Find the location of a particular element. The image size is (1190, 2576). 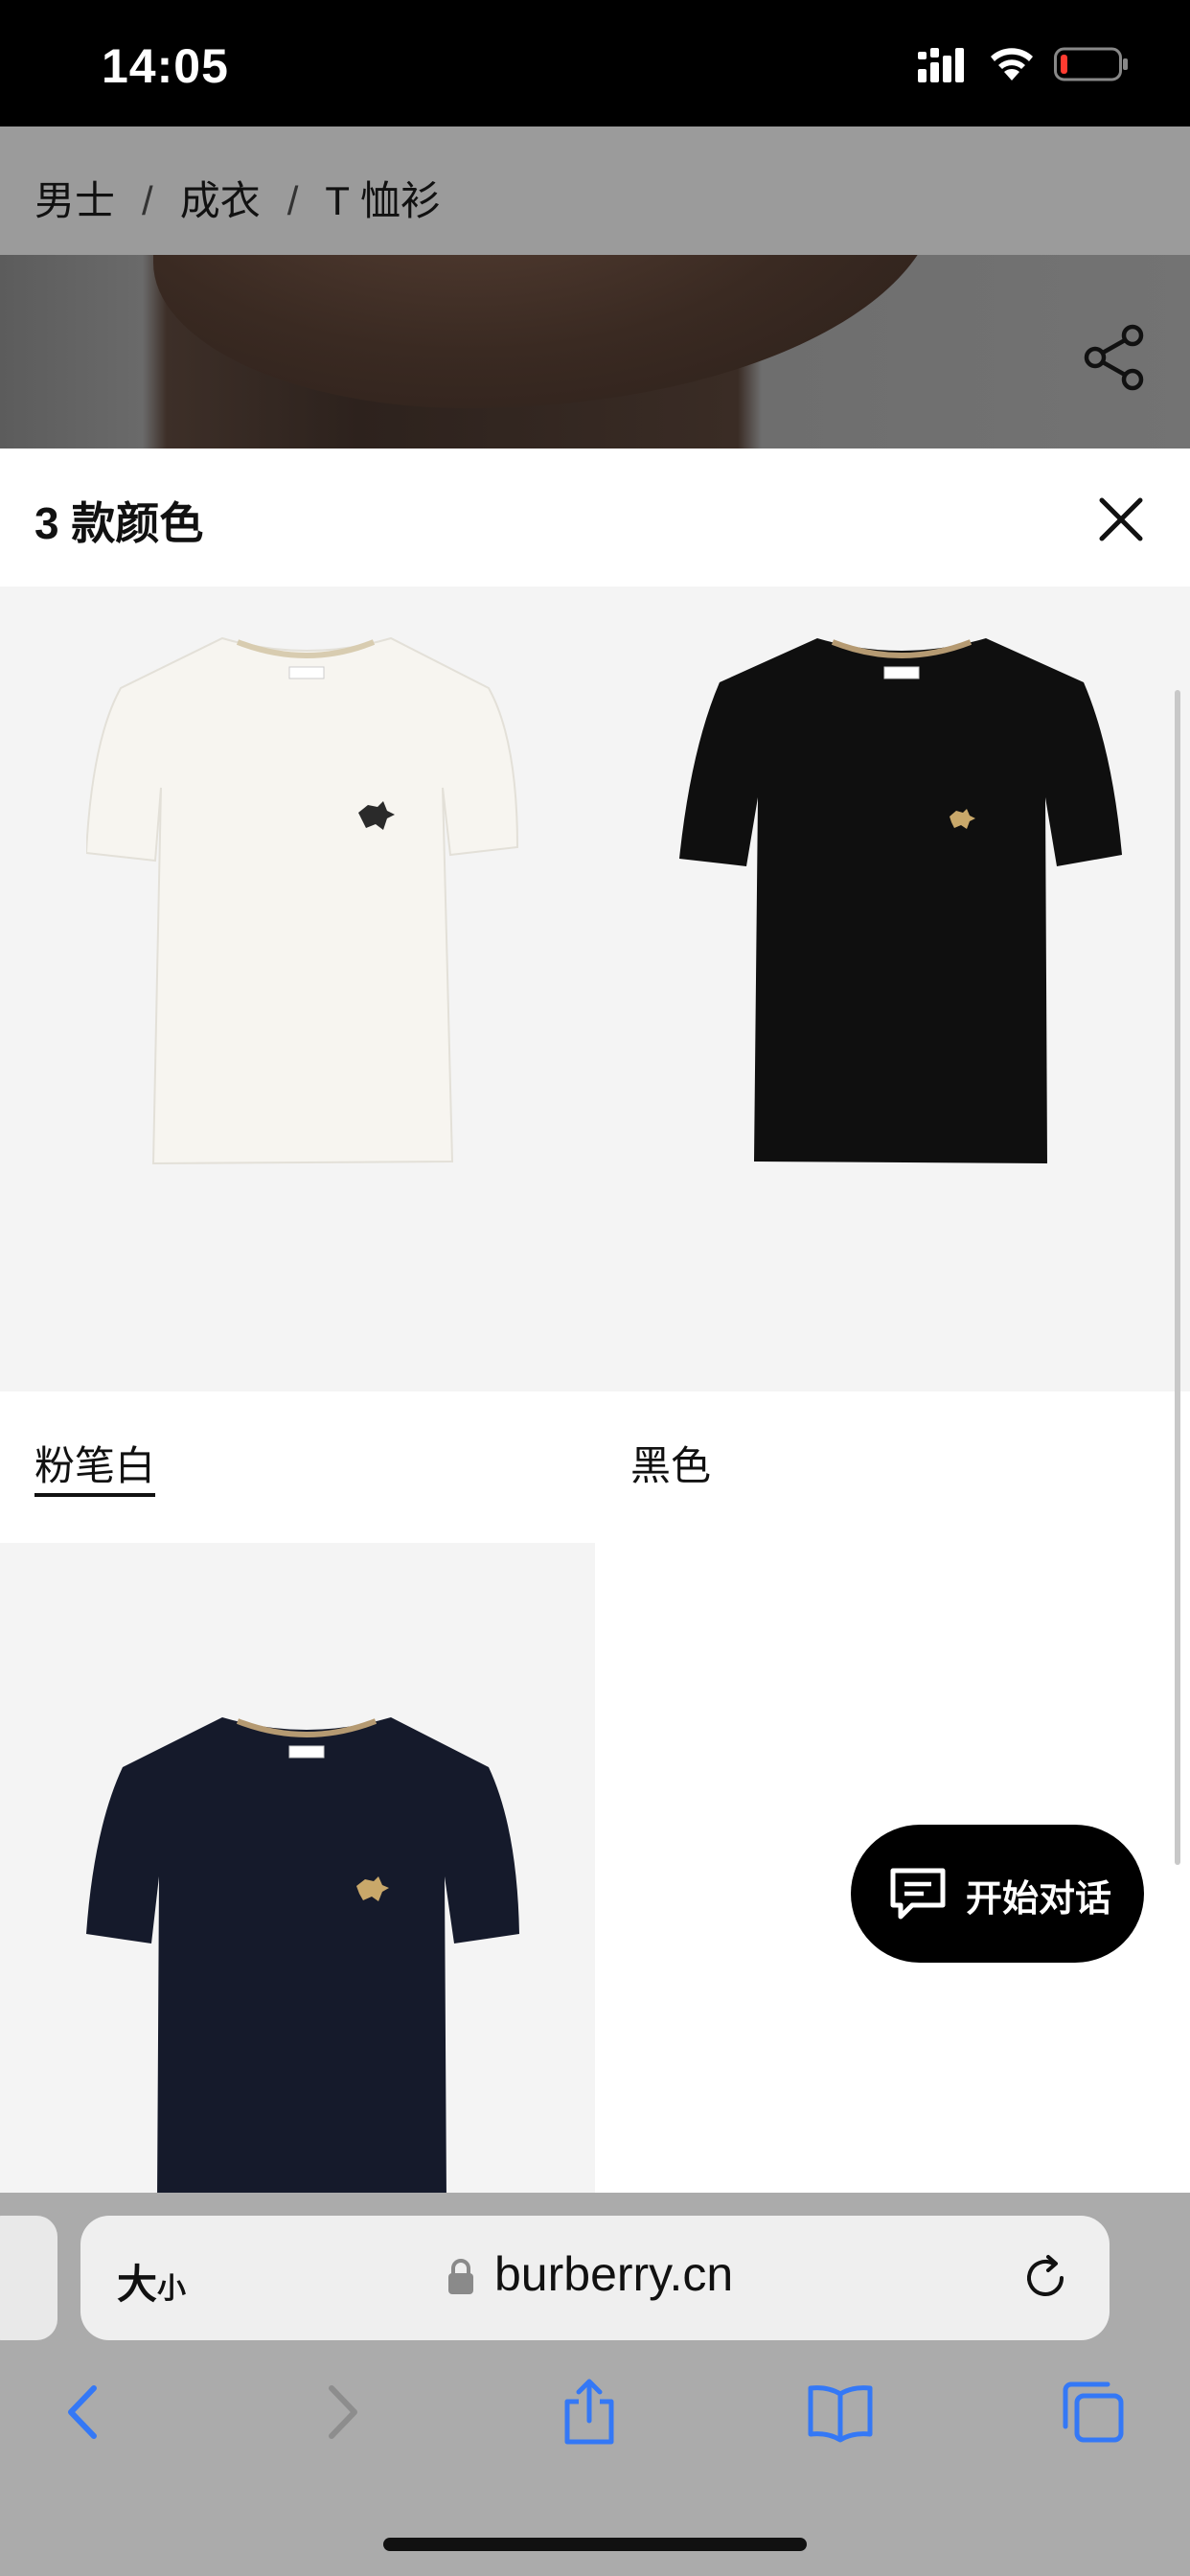

tabs-icon is located at coordinates (1094, 2412).